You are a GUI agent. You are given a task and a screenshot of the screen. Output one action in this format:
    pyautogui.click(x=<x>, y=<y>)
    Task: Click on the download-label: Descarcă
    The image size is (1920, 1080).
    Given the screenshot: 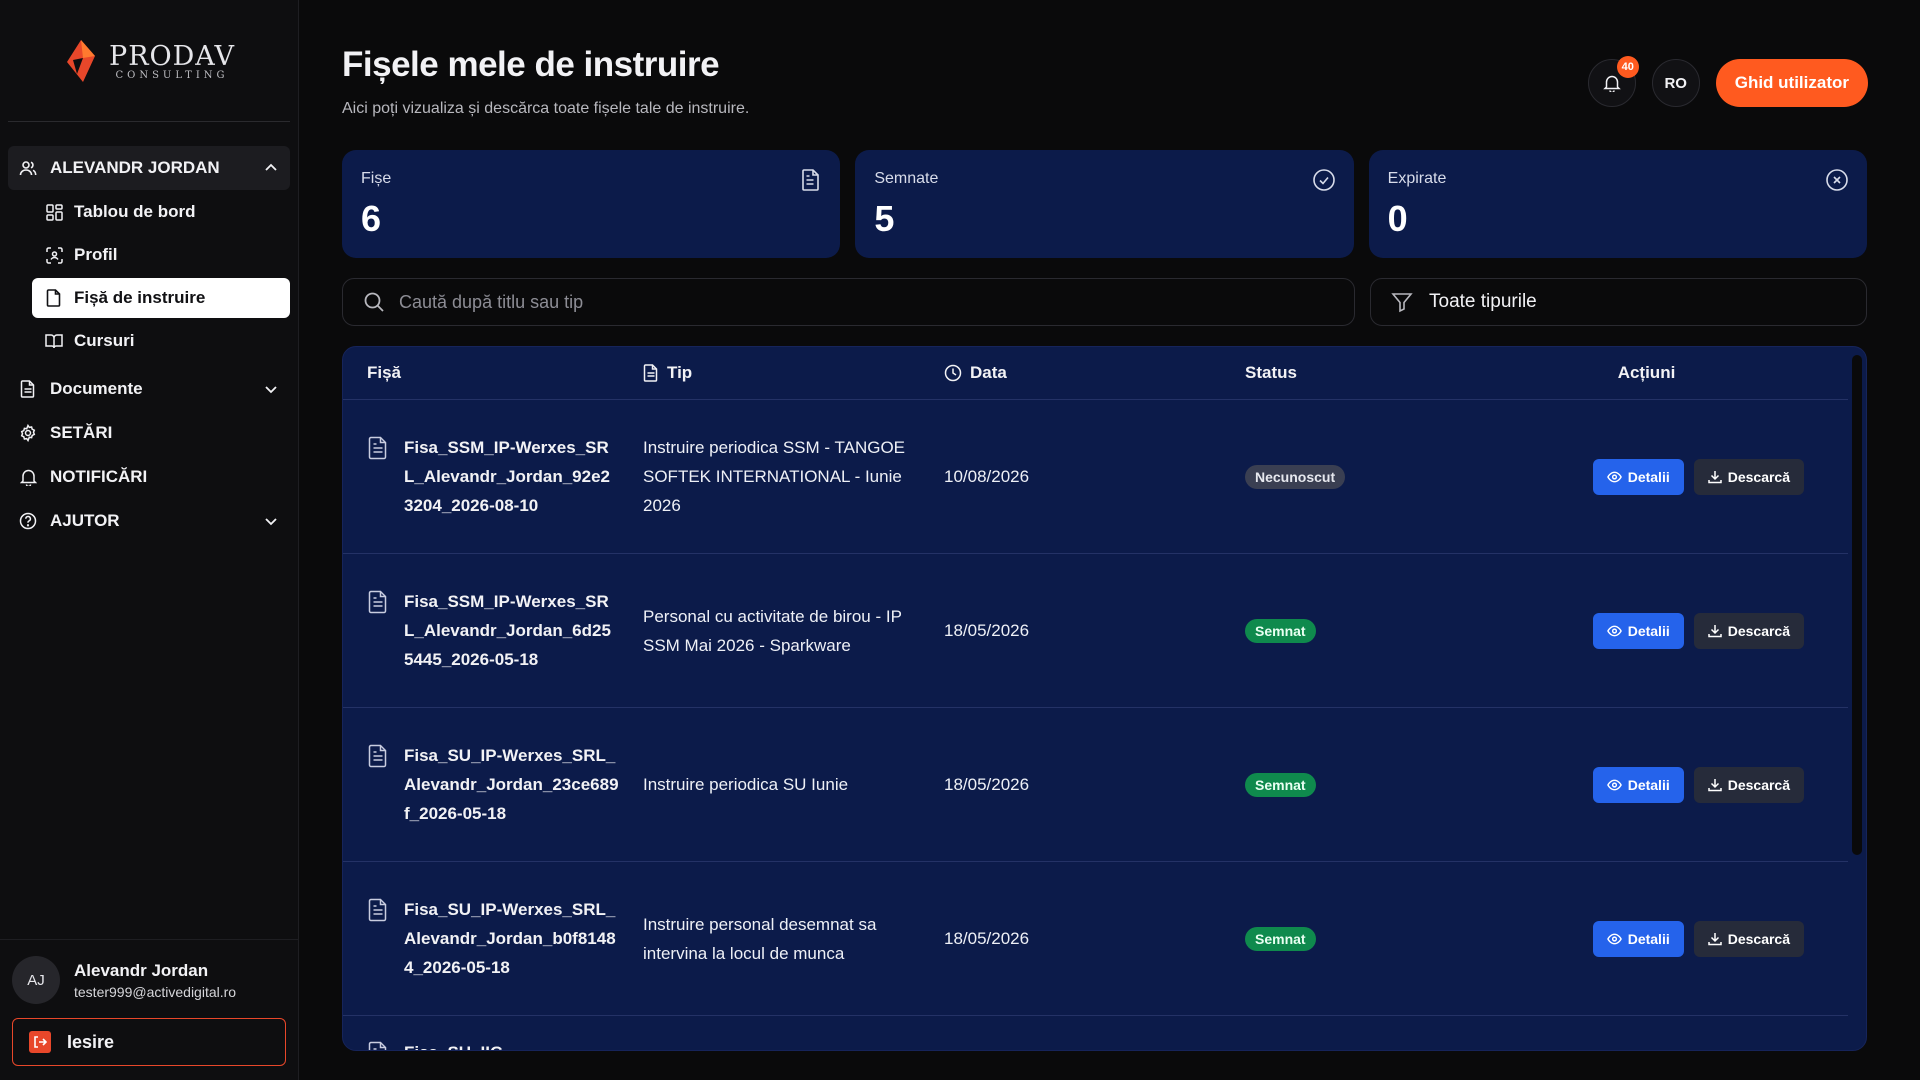 What is the action you would take?
    pyautogui.click(x=1758, y=938)
    